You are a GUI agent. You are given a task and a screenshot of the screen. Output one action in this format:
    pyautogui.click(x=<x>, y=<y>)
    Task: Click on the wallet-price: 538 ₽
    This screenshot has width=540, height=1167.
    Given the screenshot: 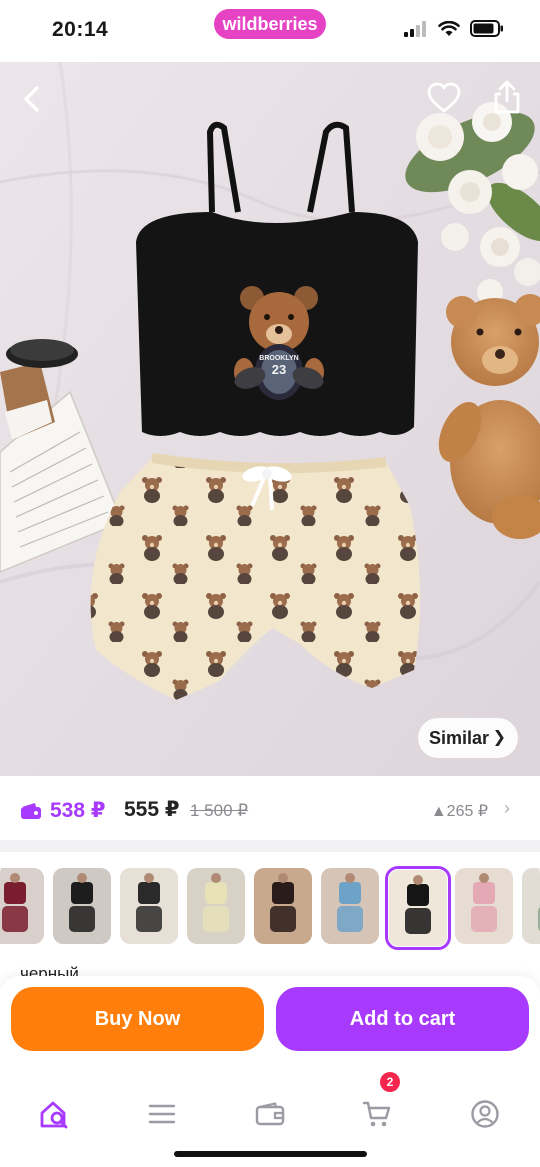 What is the action you would take?
    pyautogui.click(x=62, y=810)
    